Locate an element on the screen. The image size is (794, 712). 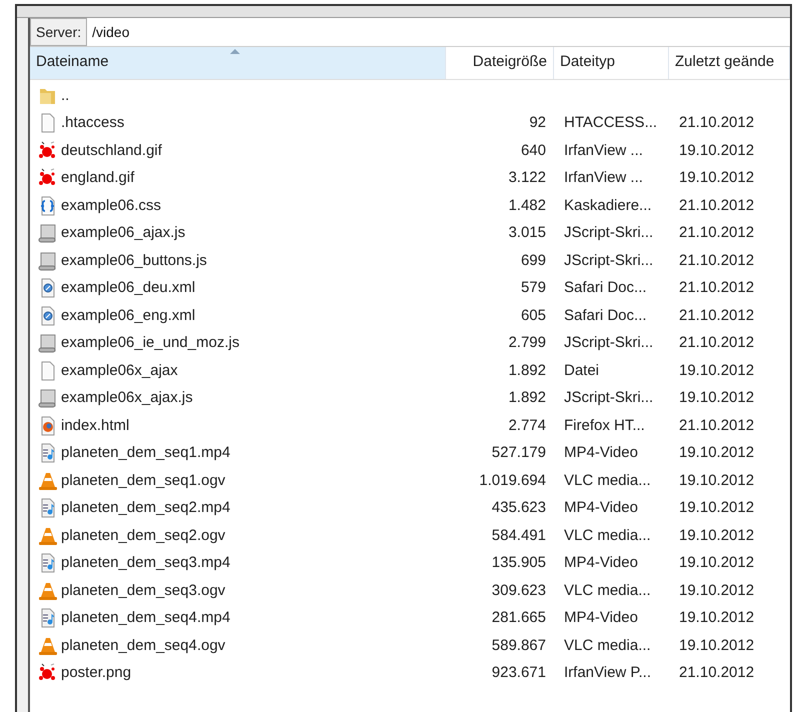
file-name: example06x_ajax is located at coordinates (119, 371).